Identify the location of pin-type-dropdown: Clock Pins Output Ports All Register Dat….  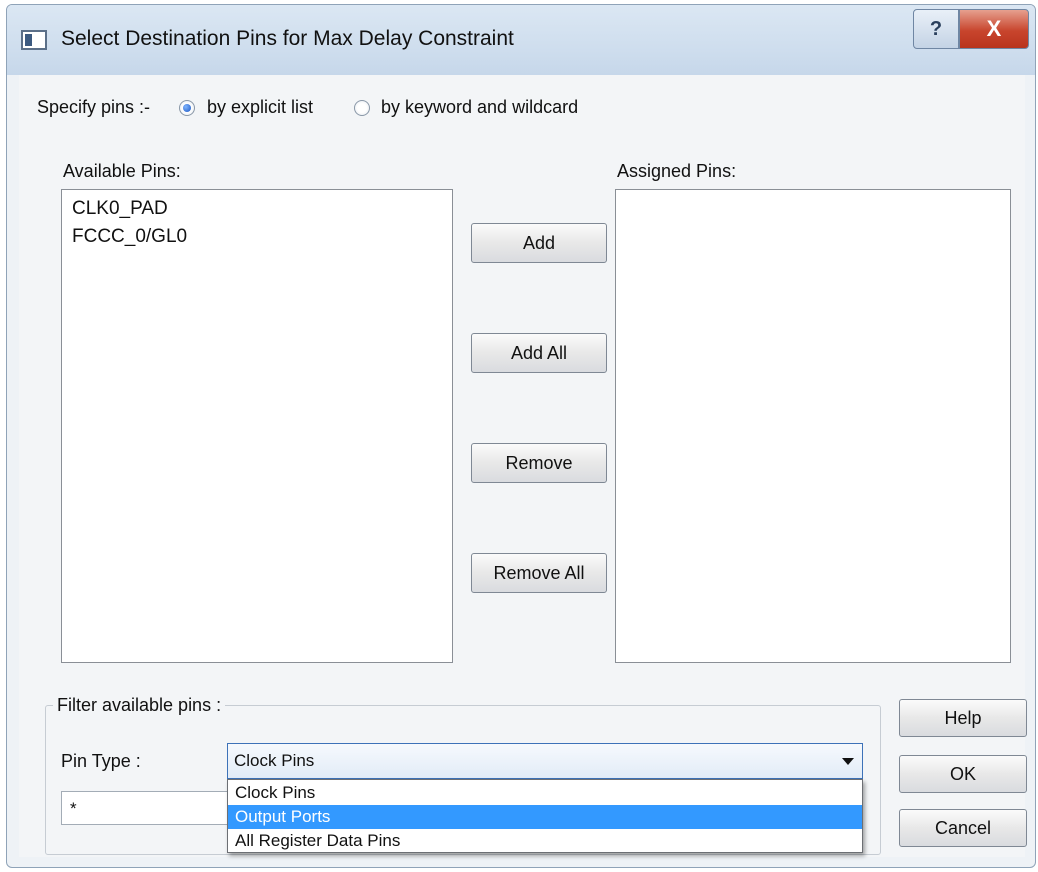
(545, 816).